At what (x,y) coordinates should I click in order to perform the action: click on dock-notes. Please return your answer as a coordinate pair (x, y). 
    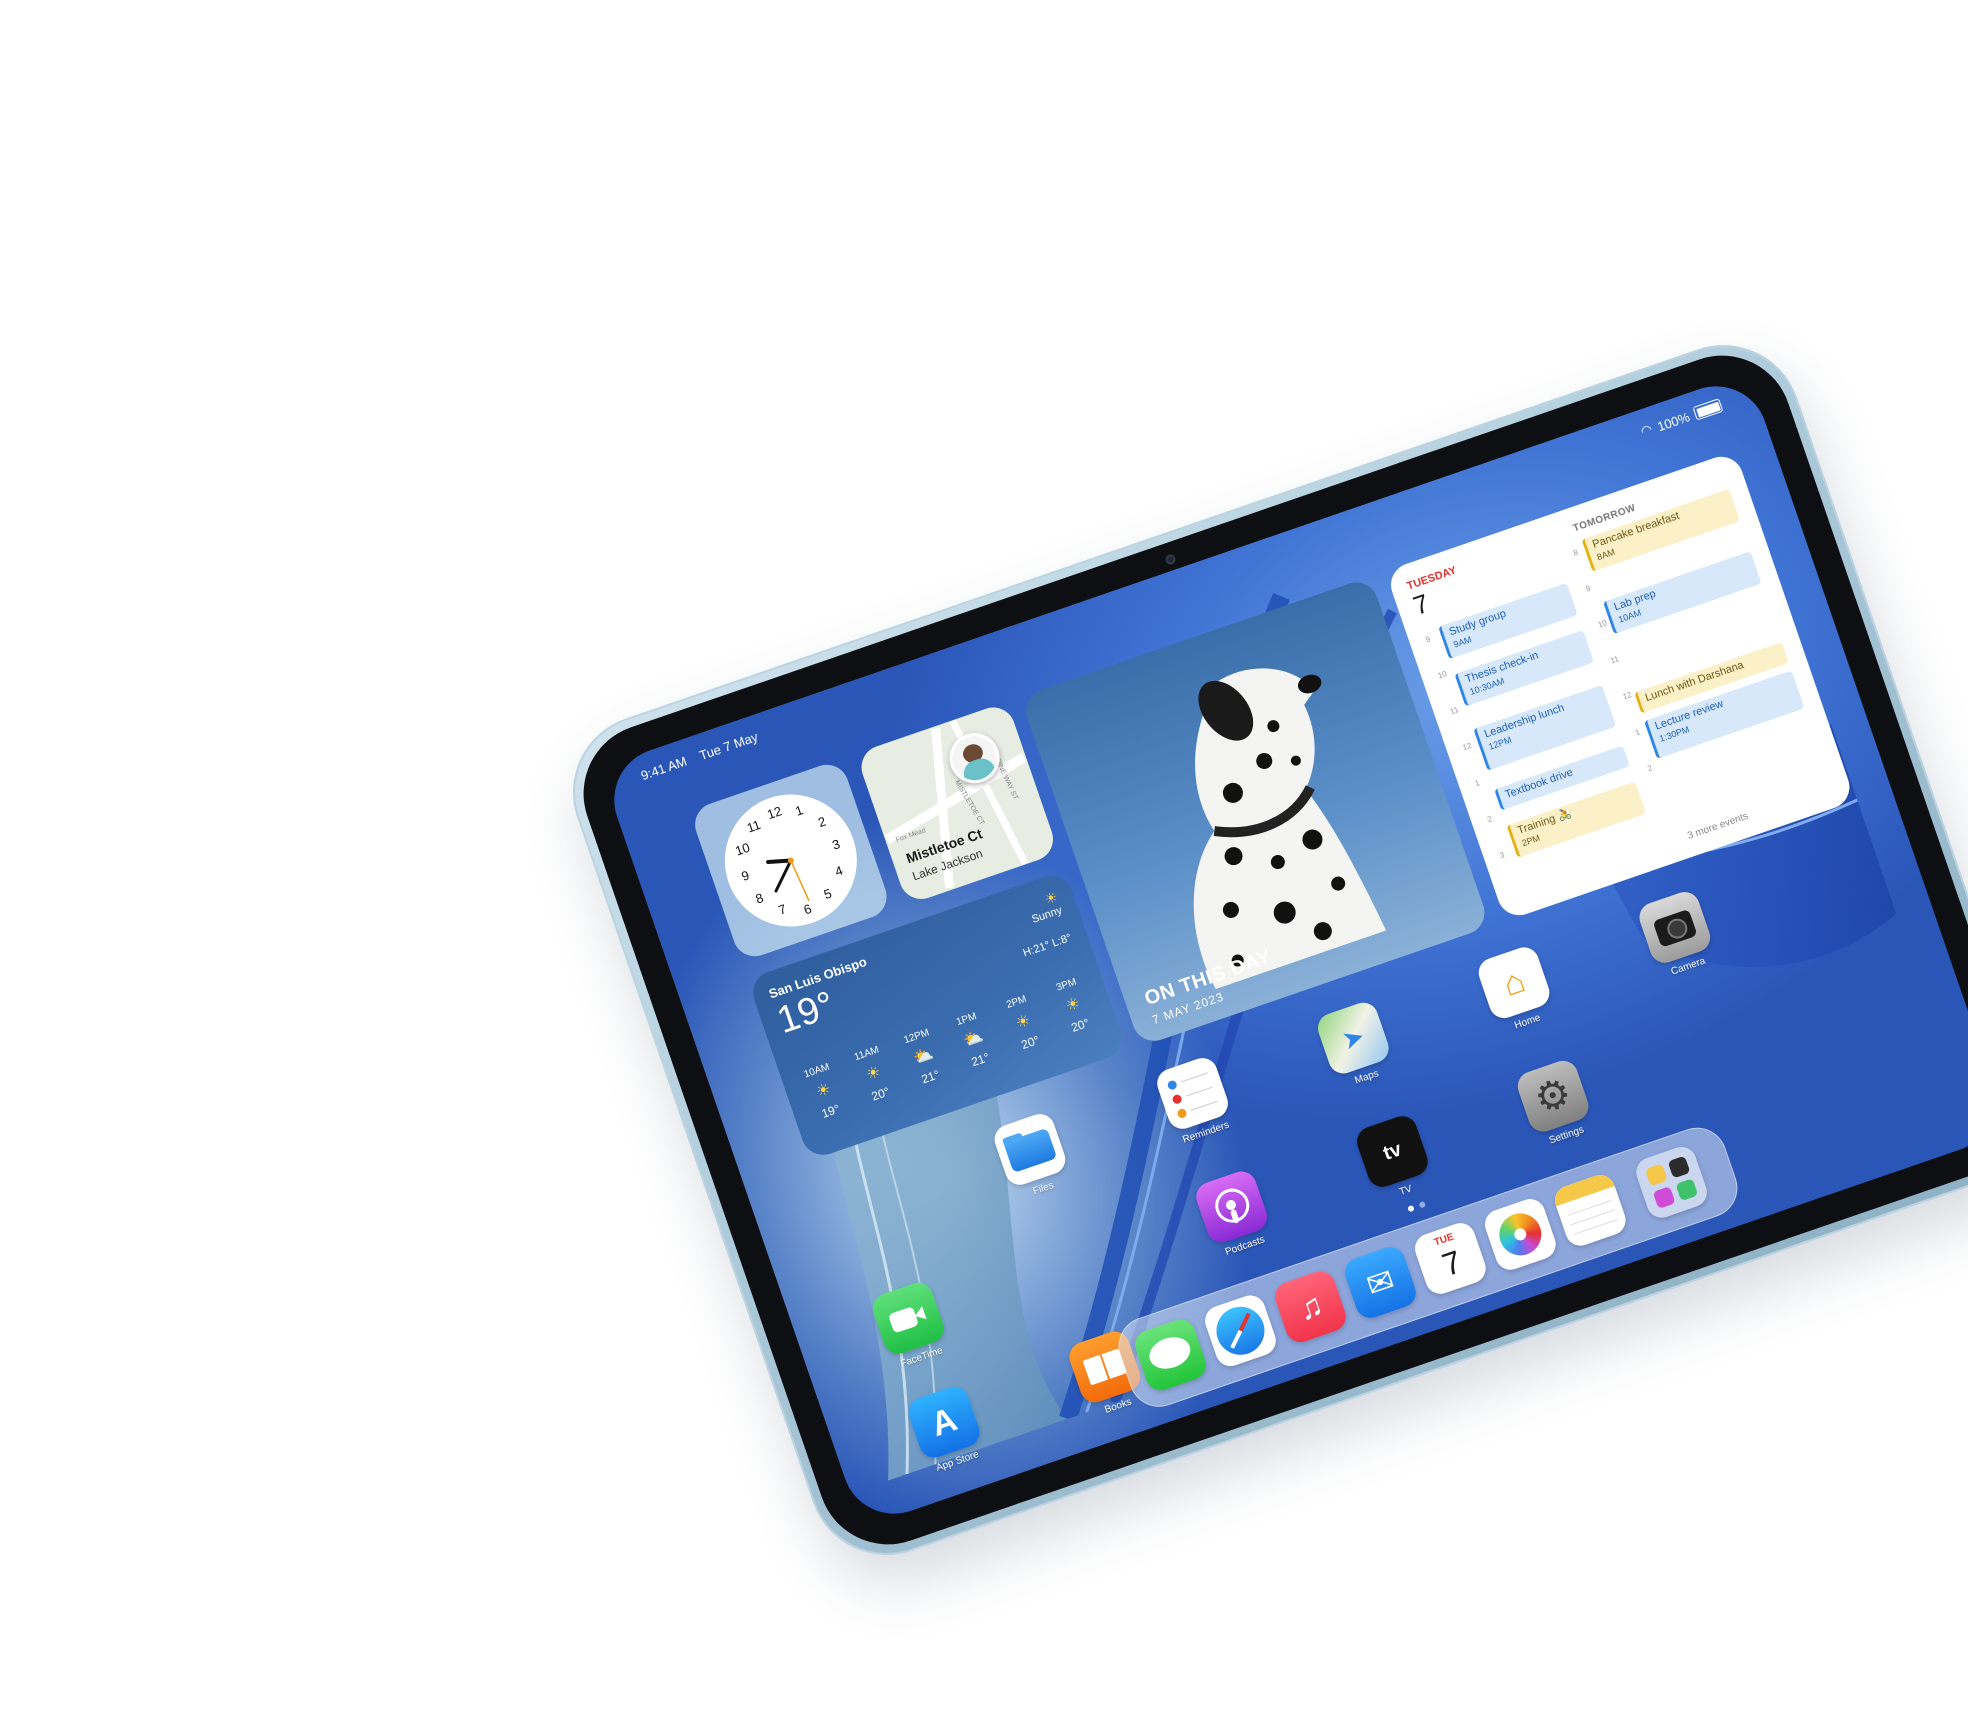
    Looking at the image, I should click on (1590, 1210).